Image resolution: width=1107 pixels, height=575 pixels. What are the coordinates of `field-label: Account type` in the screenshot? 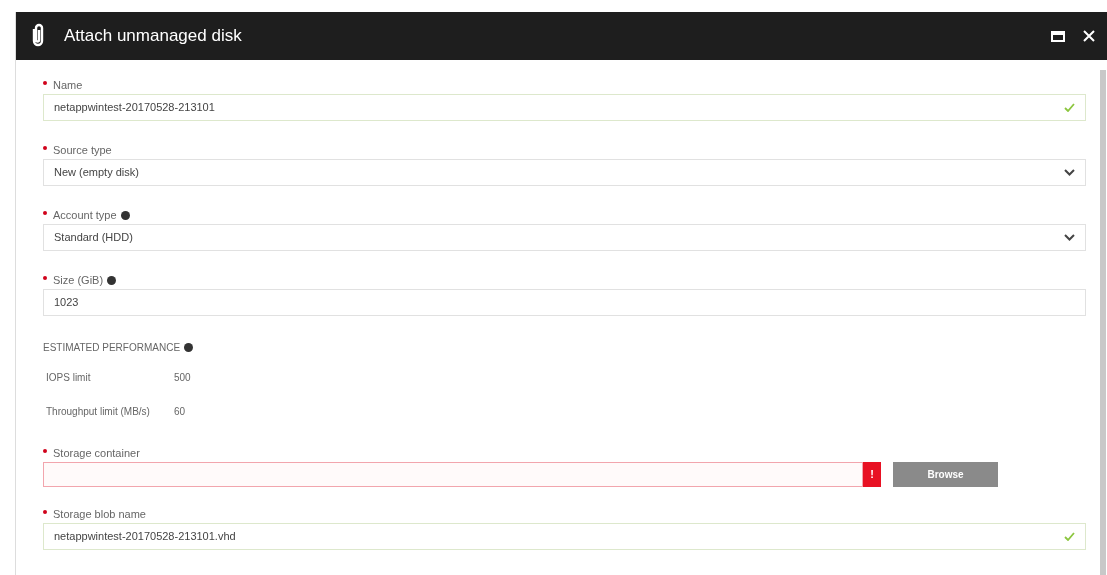 It's located at (85, 215).